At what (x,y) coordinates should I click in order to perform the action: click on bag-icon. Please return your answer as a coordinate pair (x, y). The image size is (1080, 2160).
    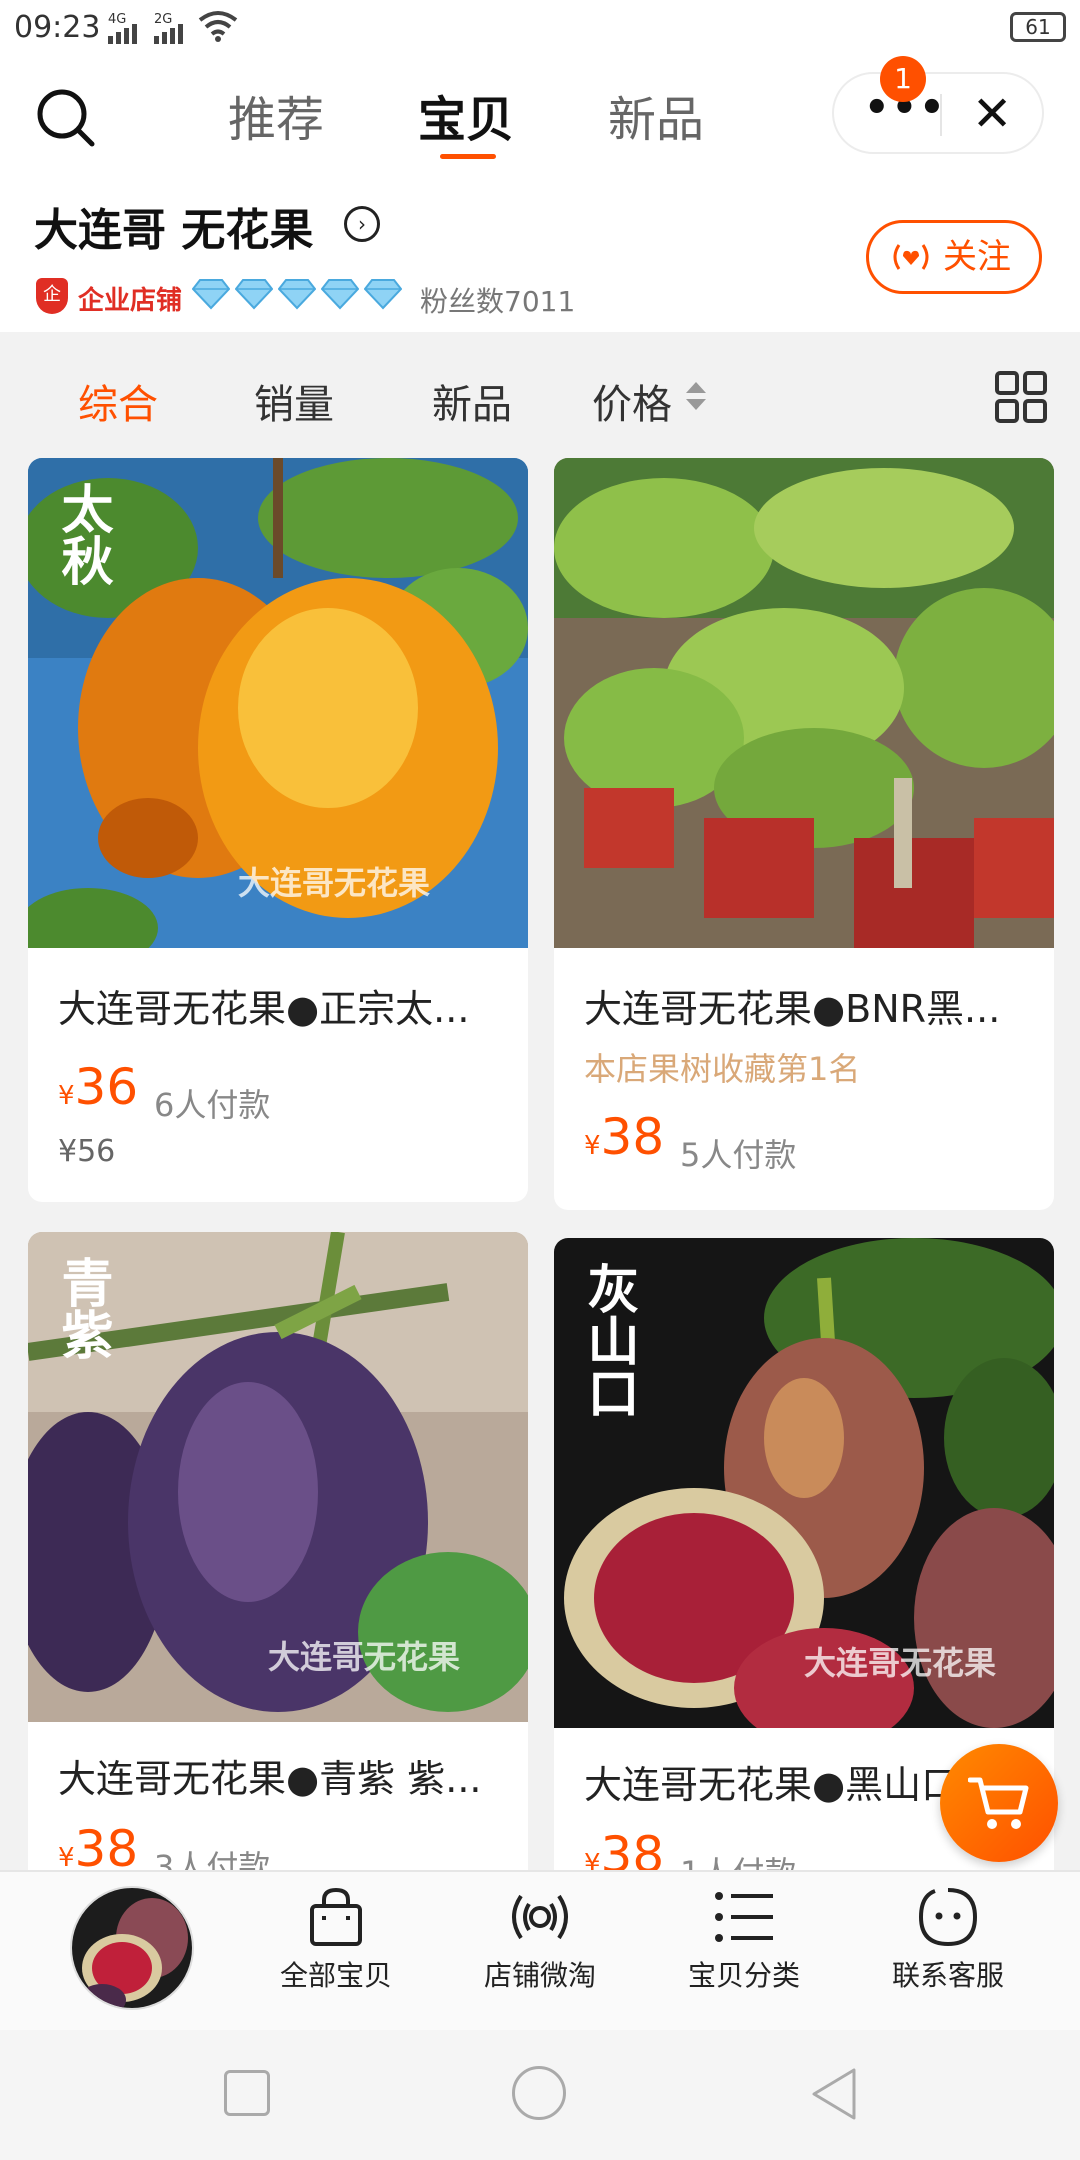
    Looking at the image, I should click on (336, 1916).